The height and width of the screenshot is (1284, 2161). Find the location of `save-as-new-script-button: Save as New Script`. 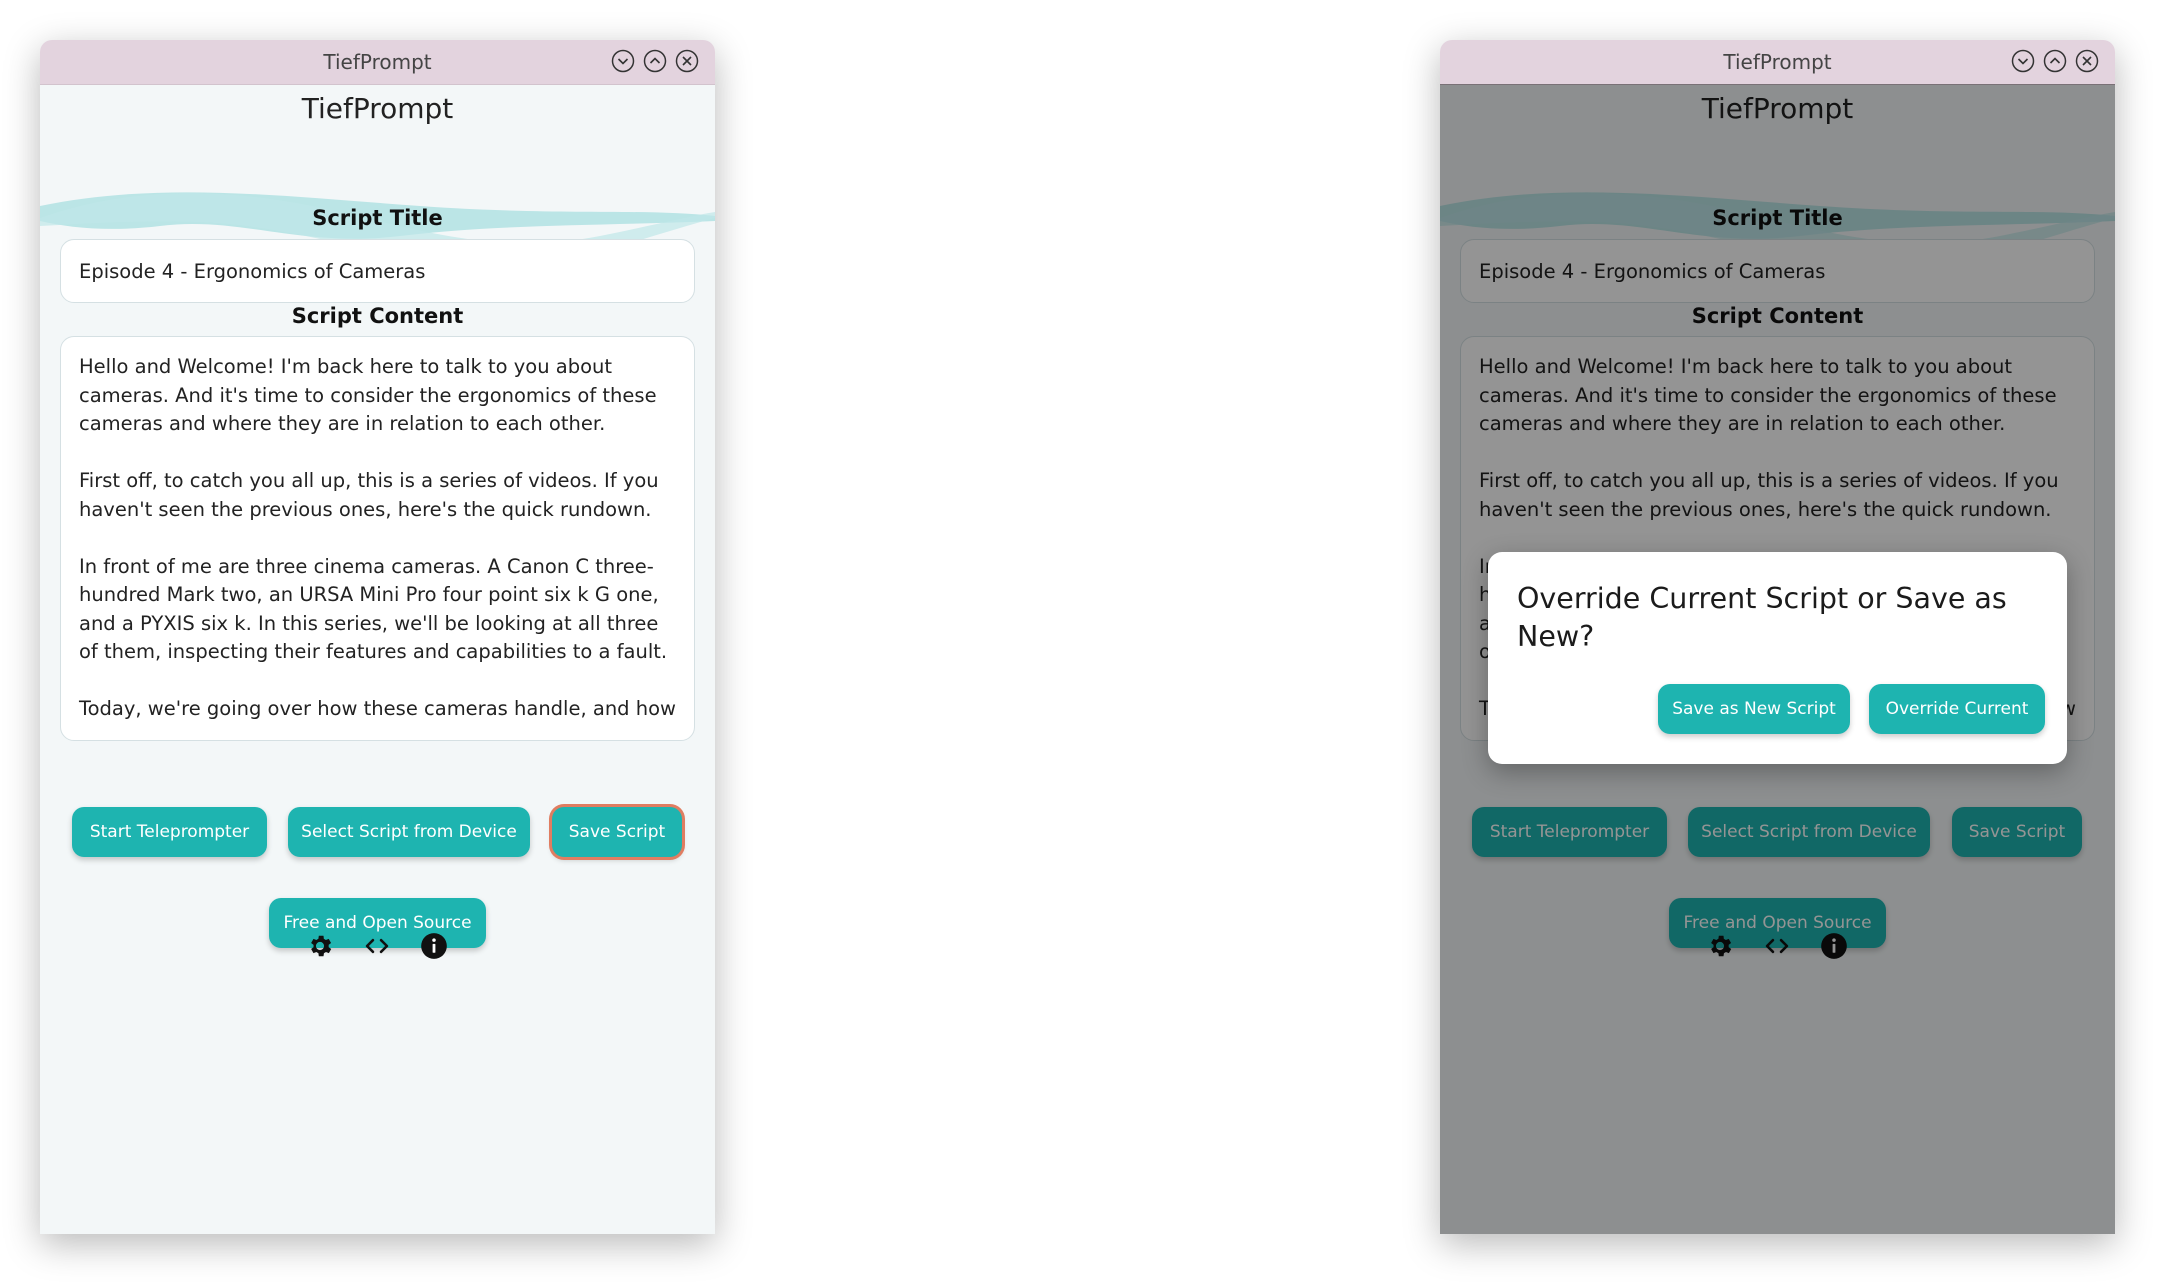

save-as-new-script-button: Save as New Script is located at coordinates (1754, 709).